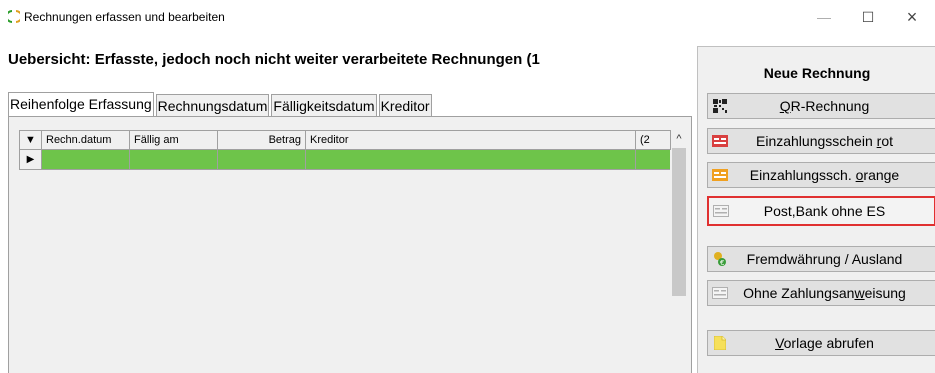 The image size is (935, 373). I want to click on fremdwaehrung-ausland-button: € Fremdwährung / Ausland, so click(821, 259).